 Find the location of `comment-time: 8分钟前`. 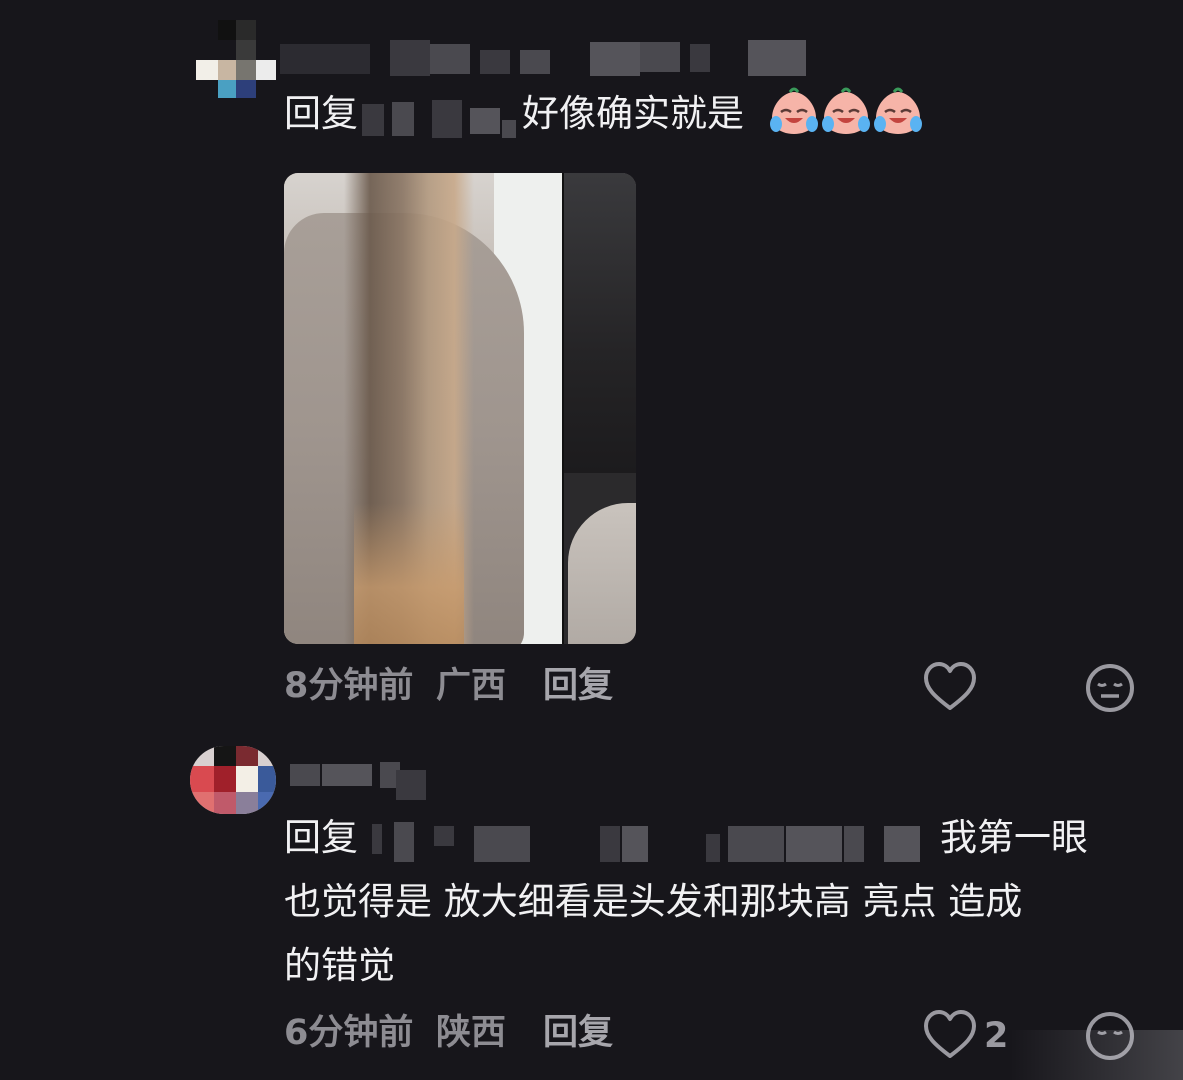

comment-time: 8分钟前 is located at coordinates (349, 686).